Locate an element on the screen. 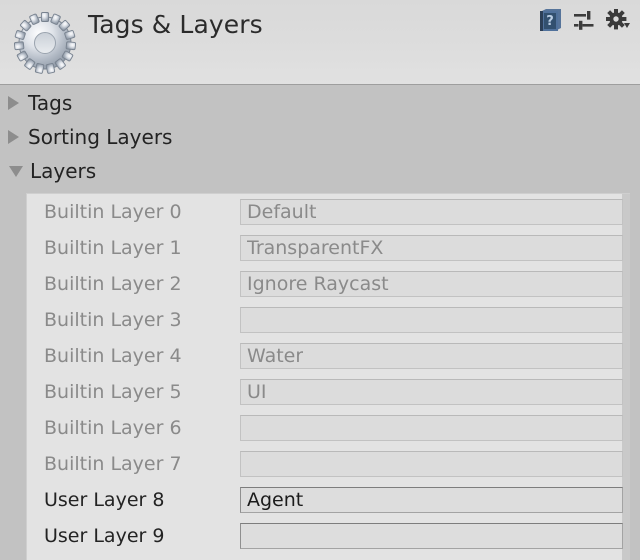 Image resolution: width=640 pixels, height=560 pixels. layer-row-label: User Layer 9 is located at coordinates (104, 536).